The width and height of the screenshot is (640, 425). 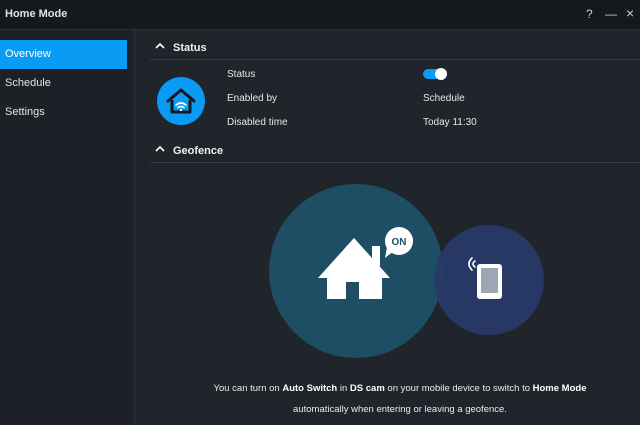 I want to click on on-badge-text: ON, so click(x=399, y=242).